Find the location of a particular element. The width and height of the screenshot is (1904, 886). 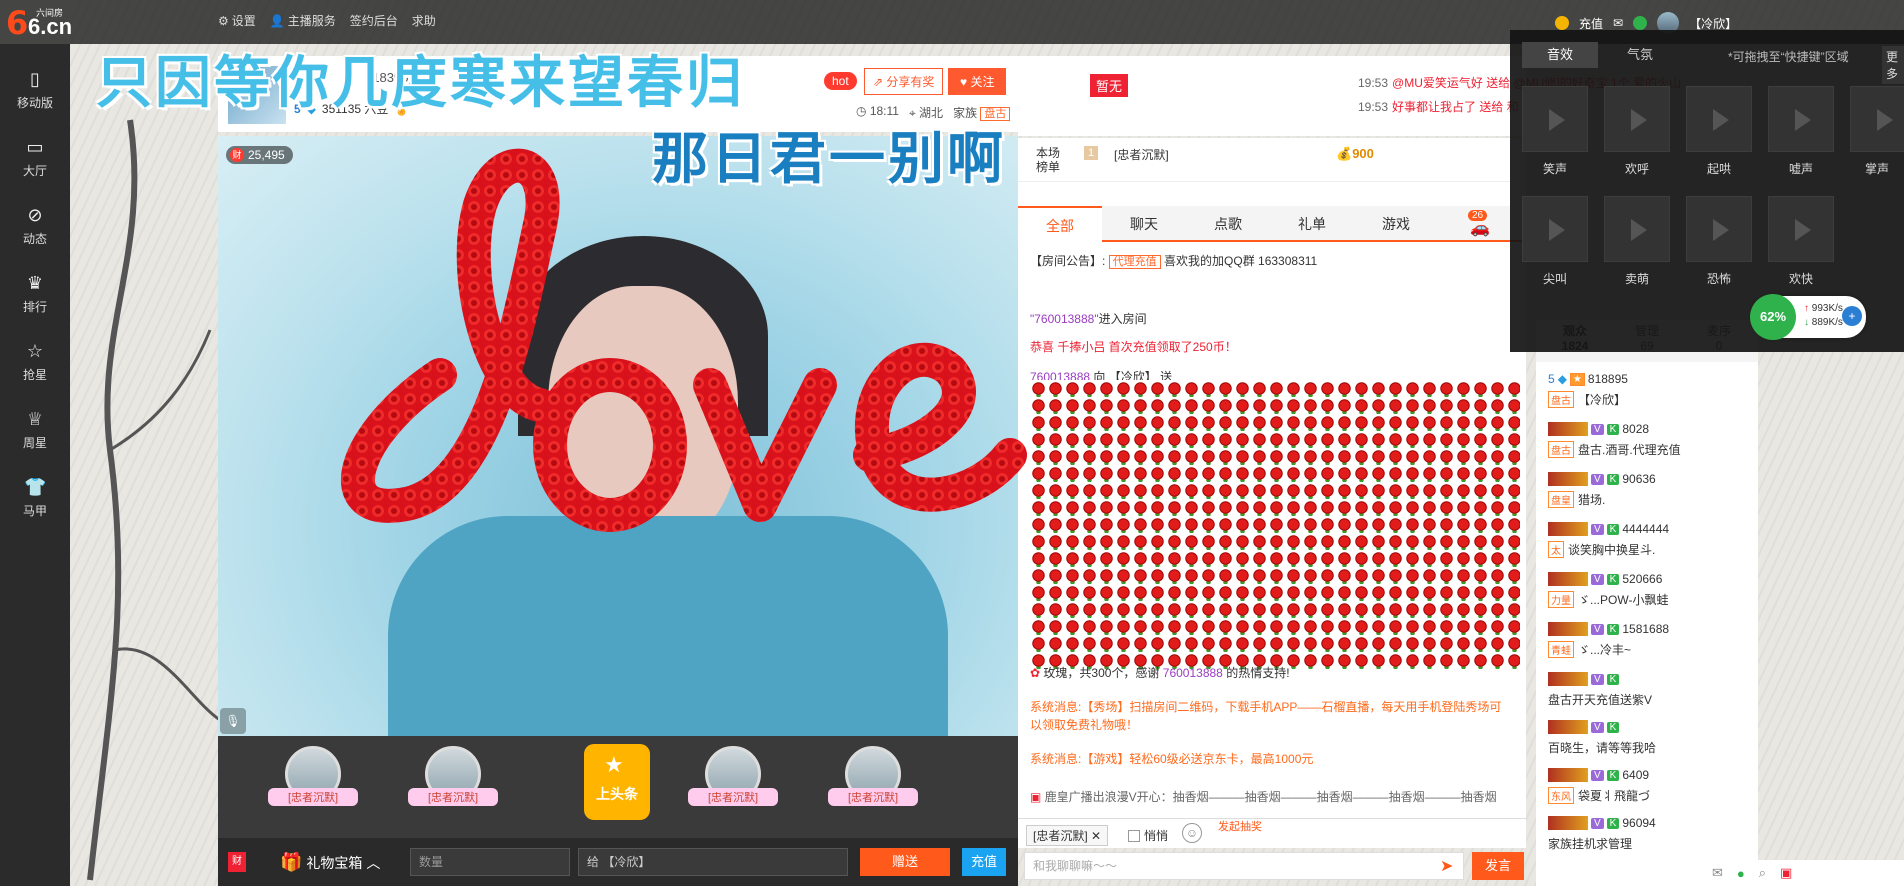

sfx-scream: 尖叫 is located at coordinates (1555, 246).